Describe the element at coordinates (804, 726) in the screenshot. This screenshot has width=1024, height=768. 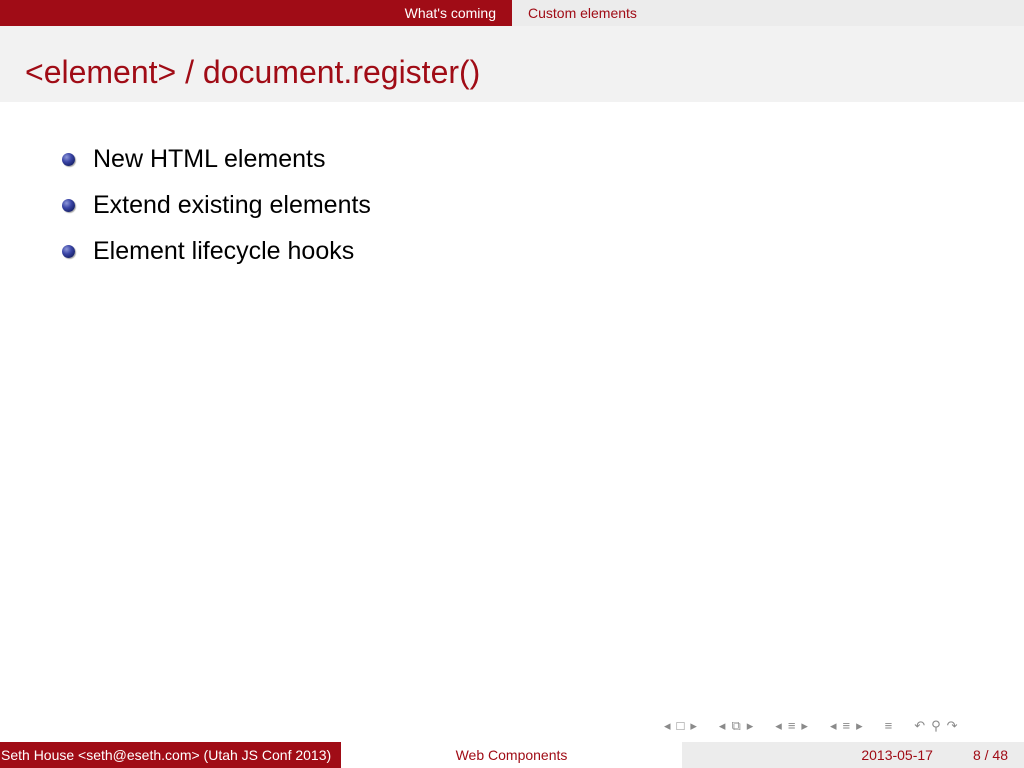
I see `section-next-icon: ▸` at that location.